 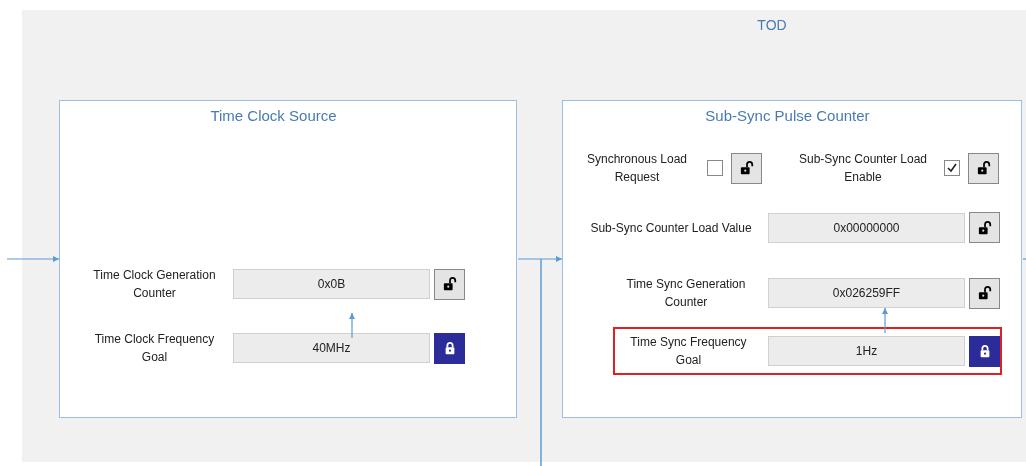 What do you see at coordinates (637, 168) in the screenshot?
I see `checkbox-label: Synchronous Load Request` at bounding box center [637, 168].